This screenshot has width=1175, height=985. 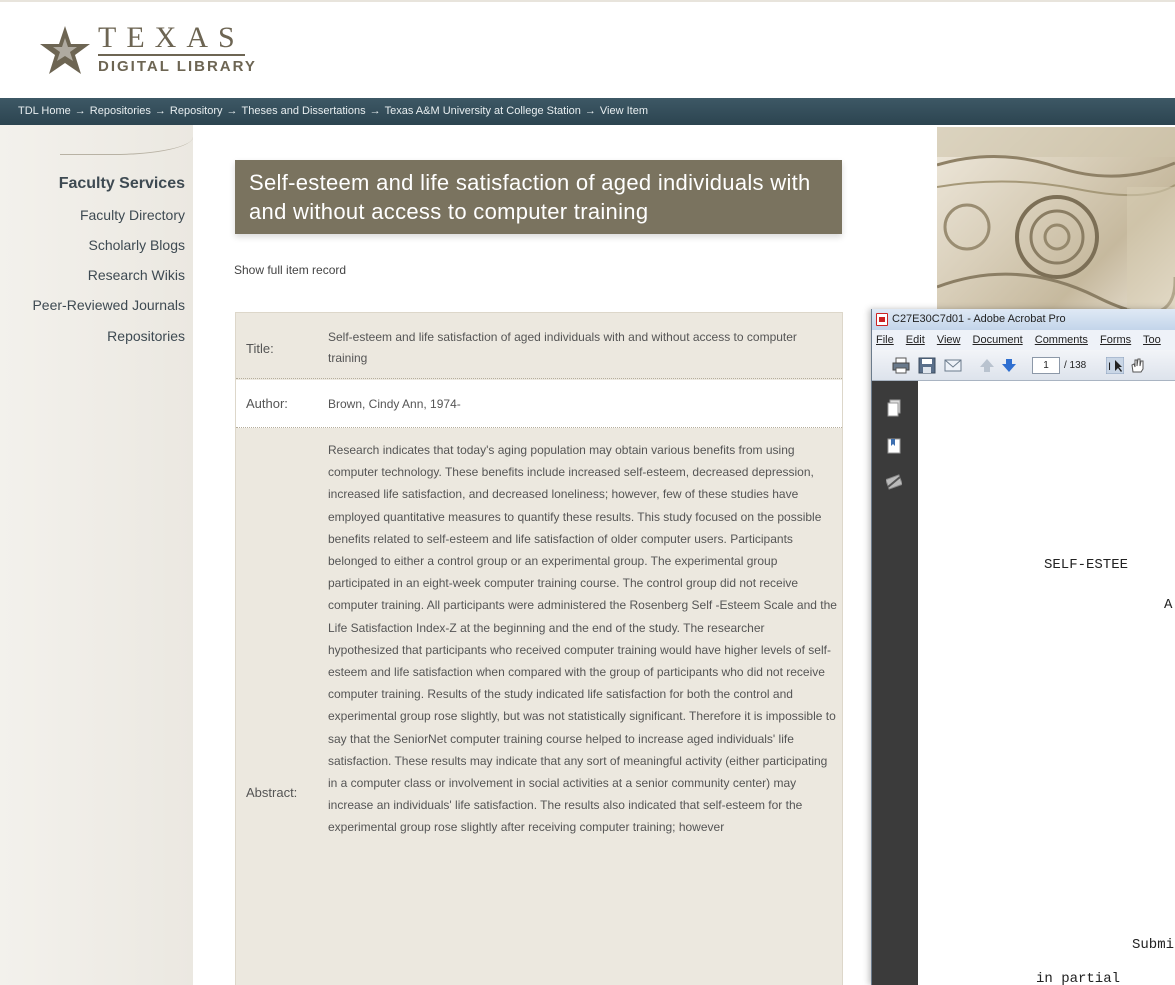 What do you see at coordinates (1115, 365) in the screenshot?
I see `select-tool-icon: I` at bounding box center [1115, 365].